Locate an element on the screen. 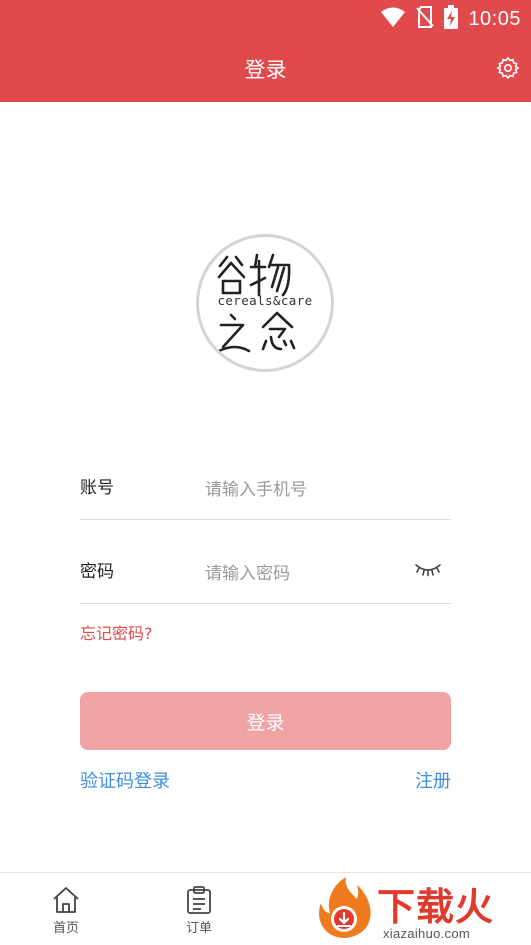 The height and width of the screenshot is (945, 531). clipboard-icon is located at coordinates (199, 900).